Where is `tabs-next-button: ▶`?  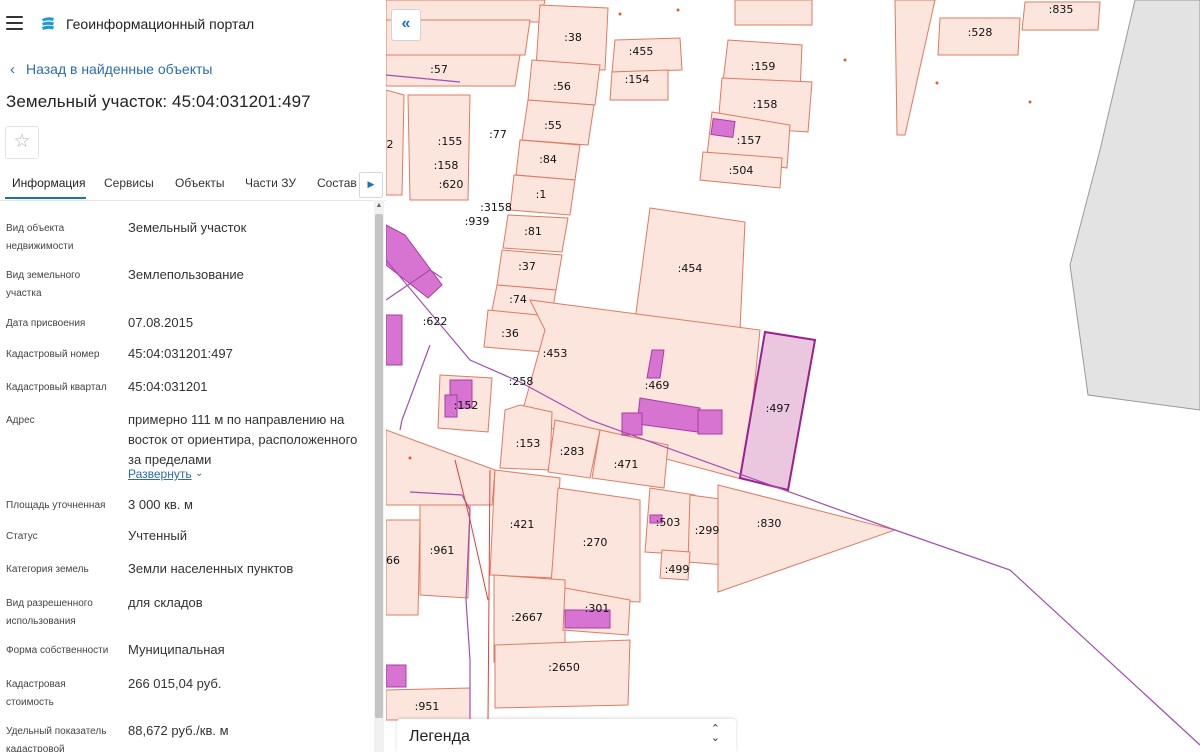 tabs-next-button: ▶ is located at coordinates (371, 185).